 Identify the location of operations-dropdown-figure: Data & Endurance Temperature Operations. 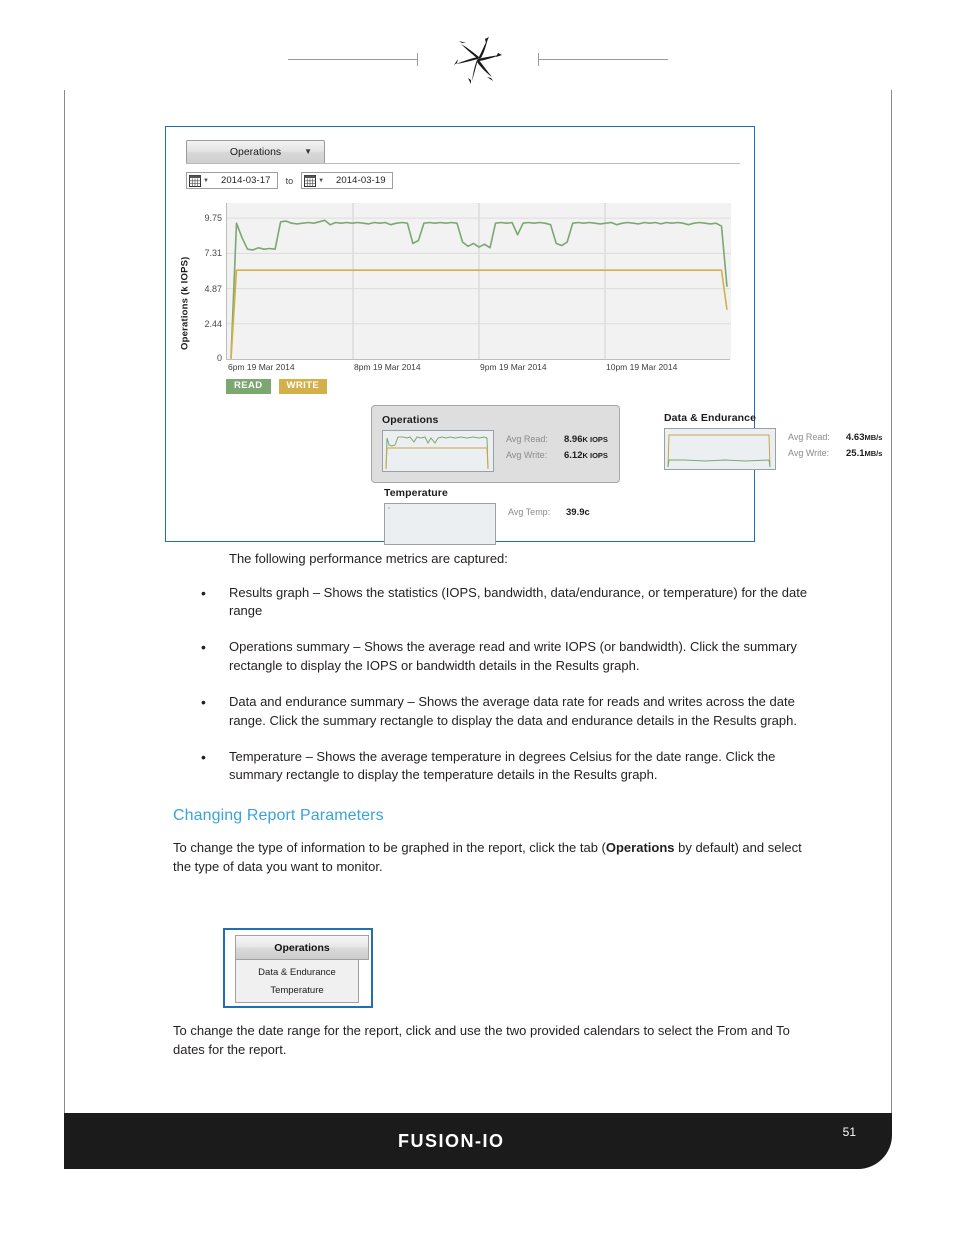
(298, 968).